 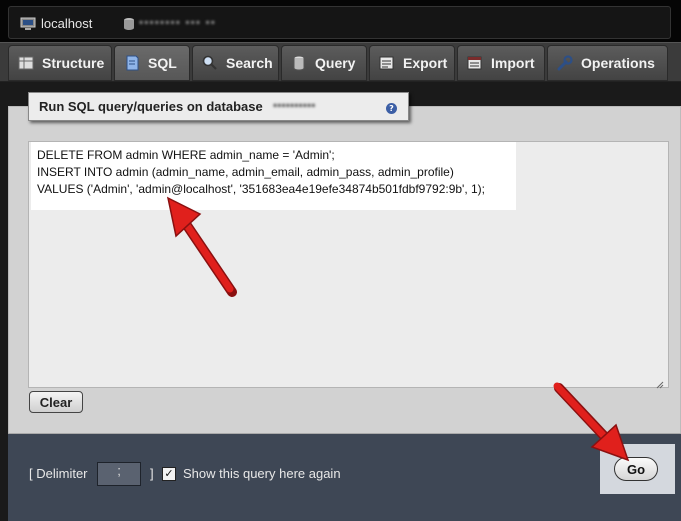 What do you see at coordinates (152, 473) in the screenshot?
I see `delimiter-bracket: ]` at bounding box center [152, 473].